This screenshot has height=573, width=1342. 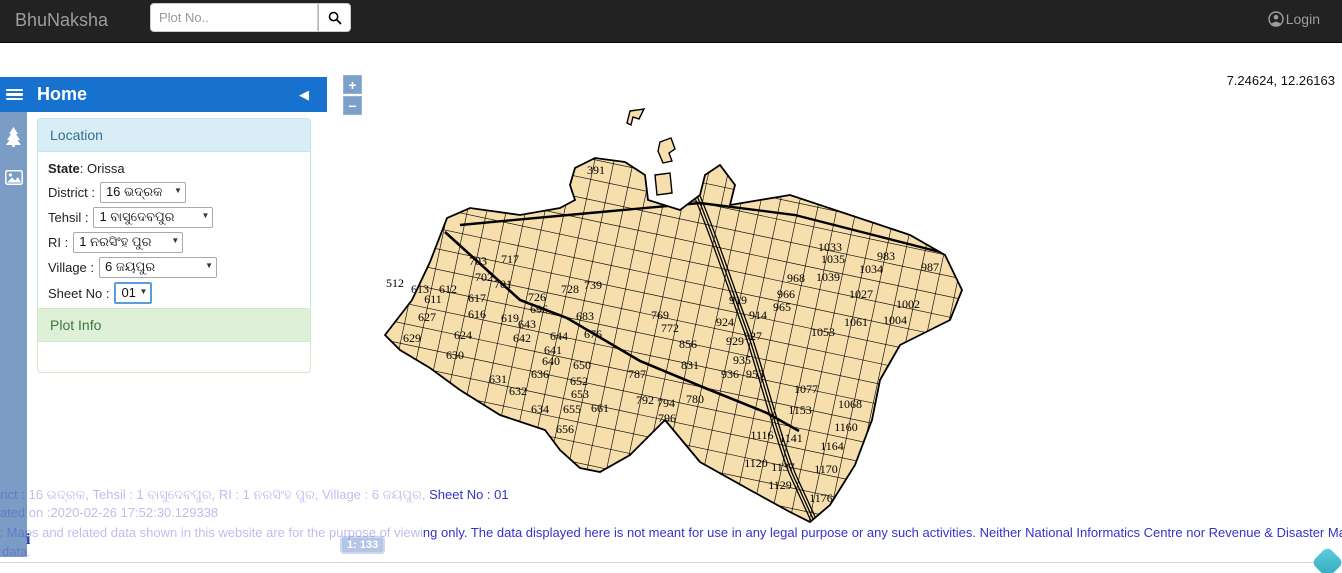 What do you see at coordinates (463, 335) in the screenshot?
I see `plot-label: 624` at bounding box center [463, 335].